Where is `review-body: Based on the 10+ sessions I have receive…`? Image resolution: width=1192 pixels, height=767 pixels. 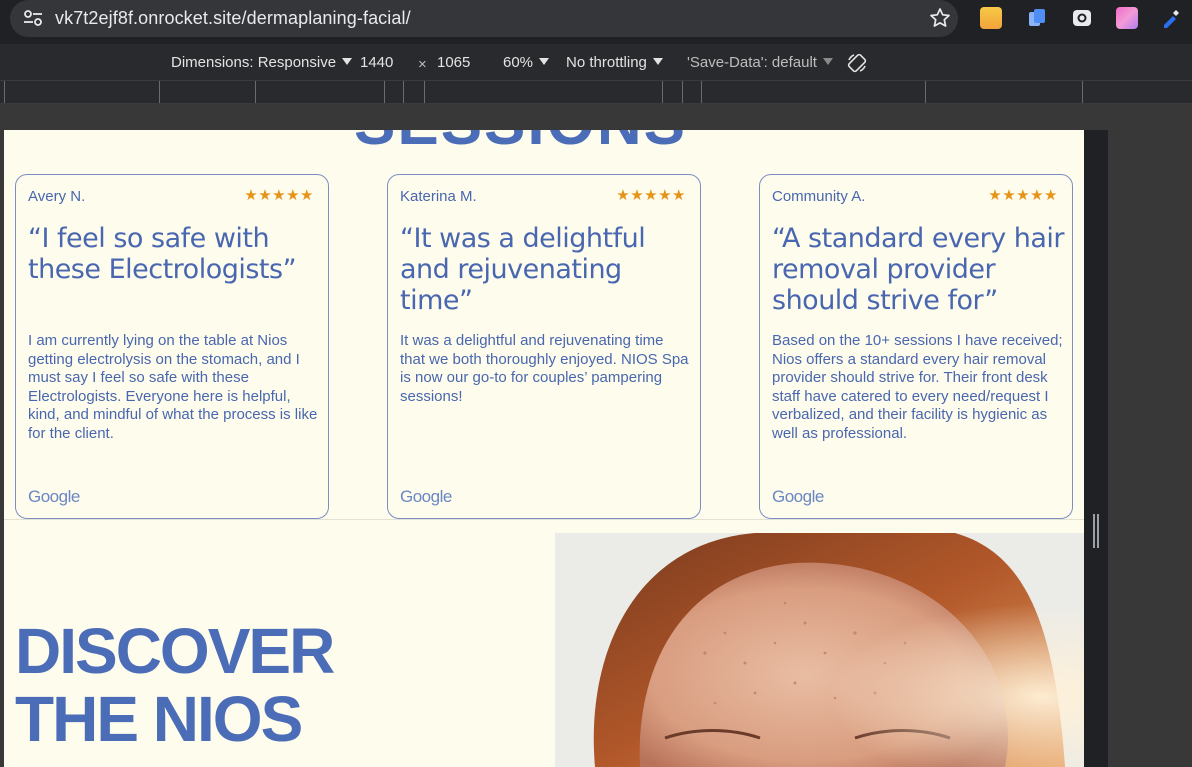 review-body: Based on the 10+ sessions I have receive… is located at coordinates (917, 387).